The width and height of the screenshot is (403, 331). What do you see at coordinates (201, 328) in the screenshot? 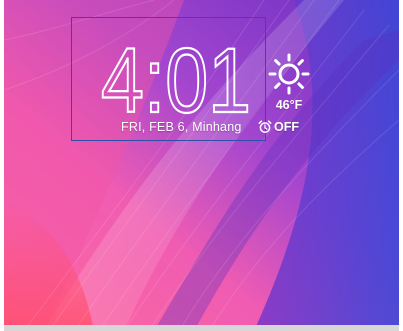
I see `bottom-edge` at bounding box center [201, 328].